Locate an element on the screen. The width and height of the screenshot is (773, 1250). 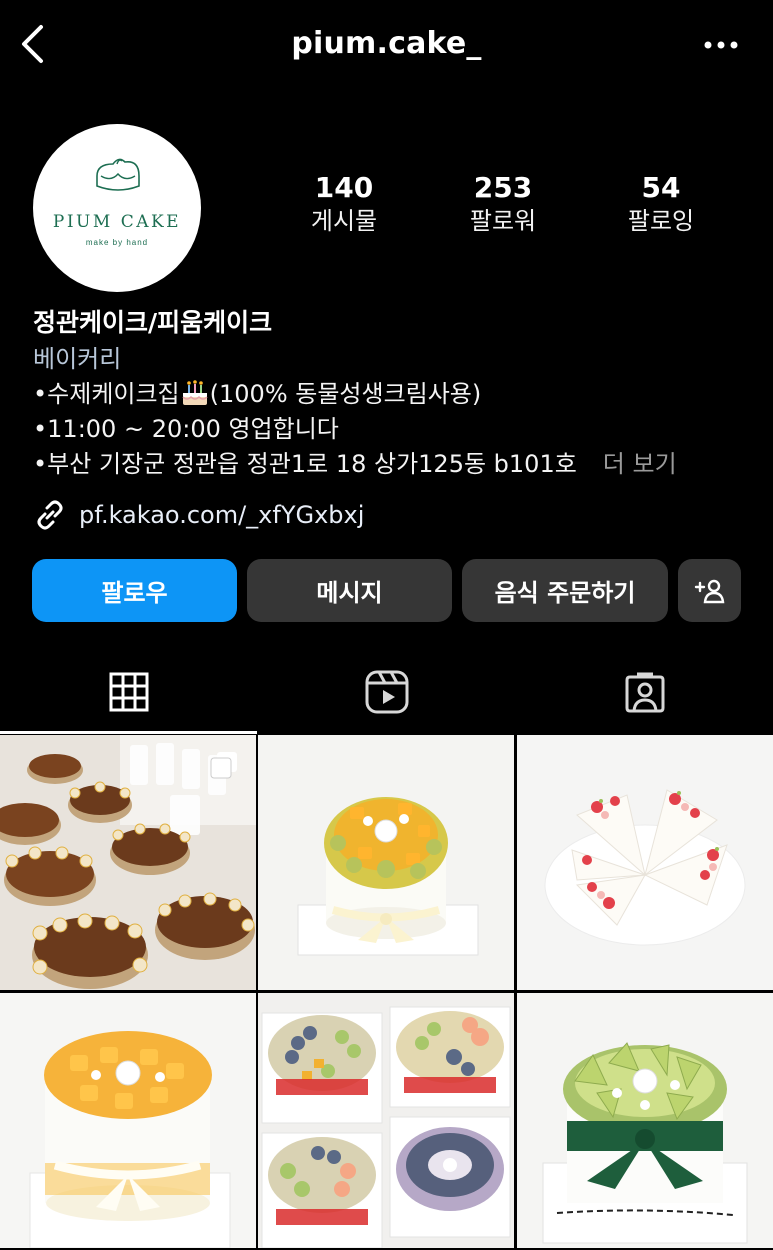
add-person-icon is located at coordinates (709, 591).